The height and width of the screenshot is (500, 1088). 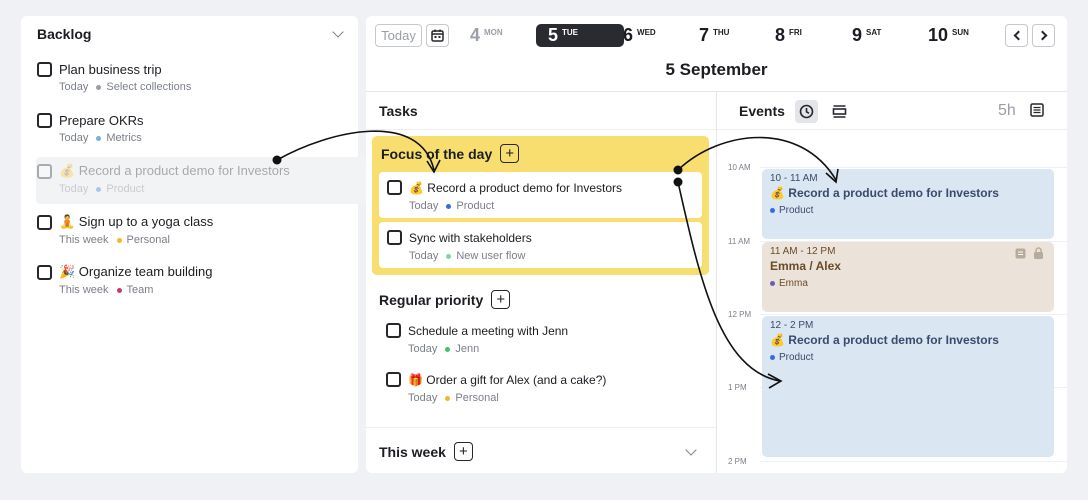 What do you see at coordinates (1037, 110) in the screenshot?
I see `notes-icon` at bounding box center [1037, 110].